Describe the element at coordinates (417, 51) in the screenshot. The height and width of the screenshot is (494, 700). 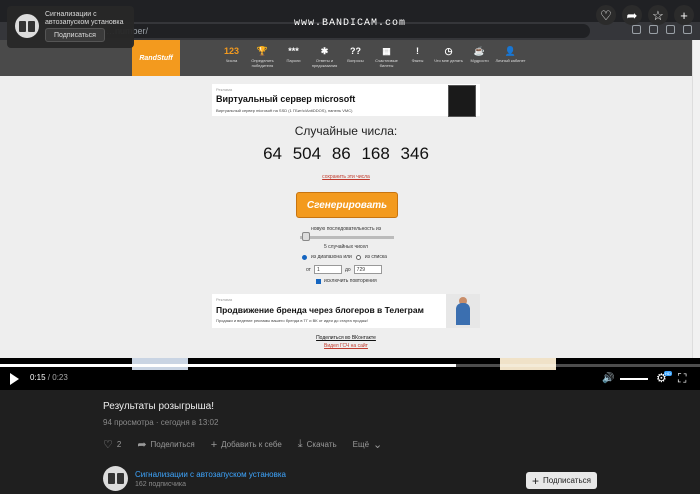
I see `nav-glyph: !` at that location.